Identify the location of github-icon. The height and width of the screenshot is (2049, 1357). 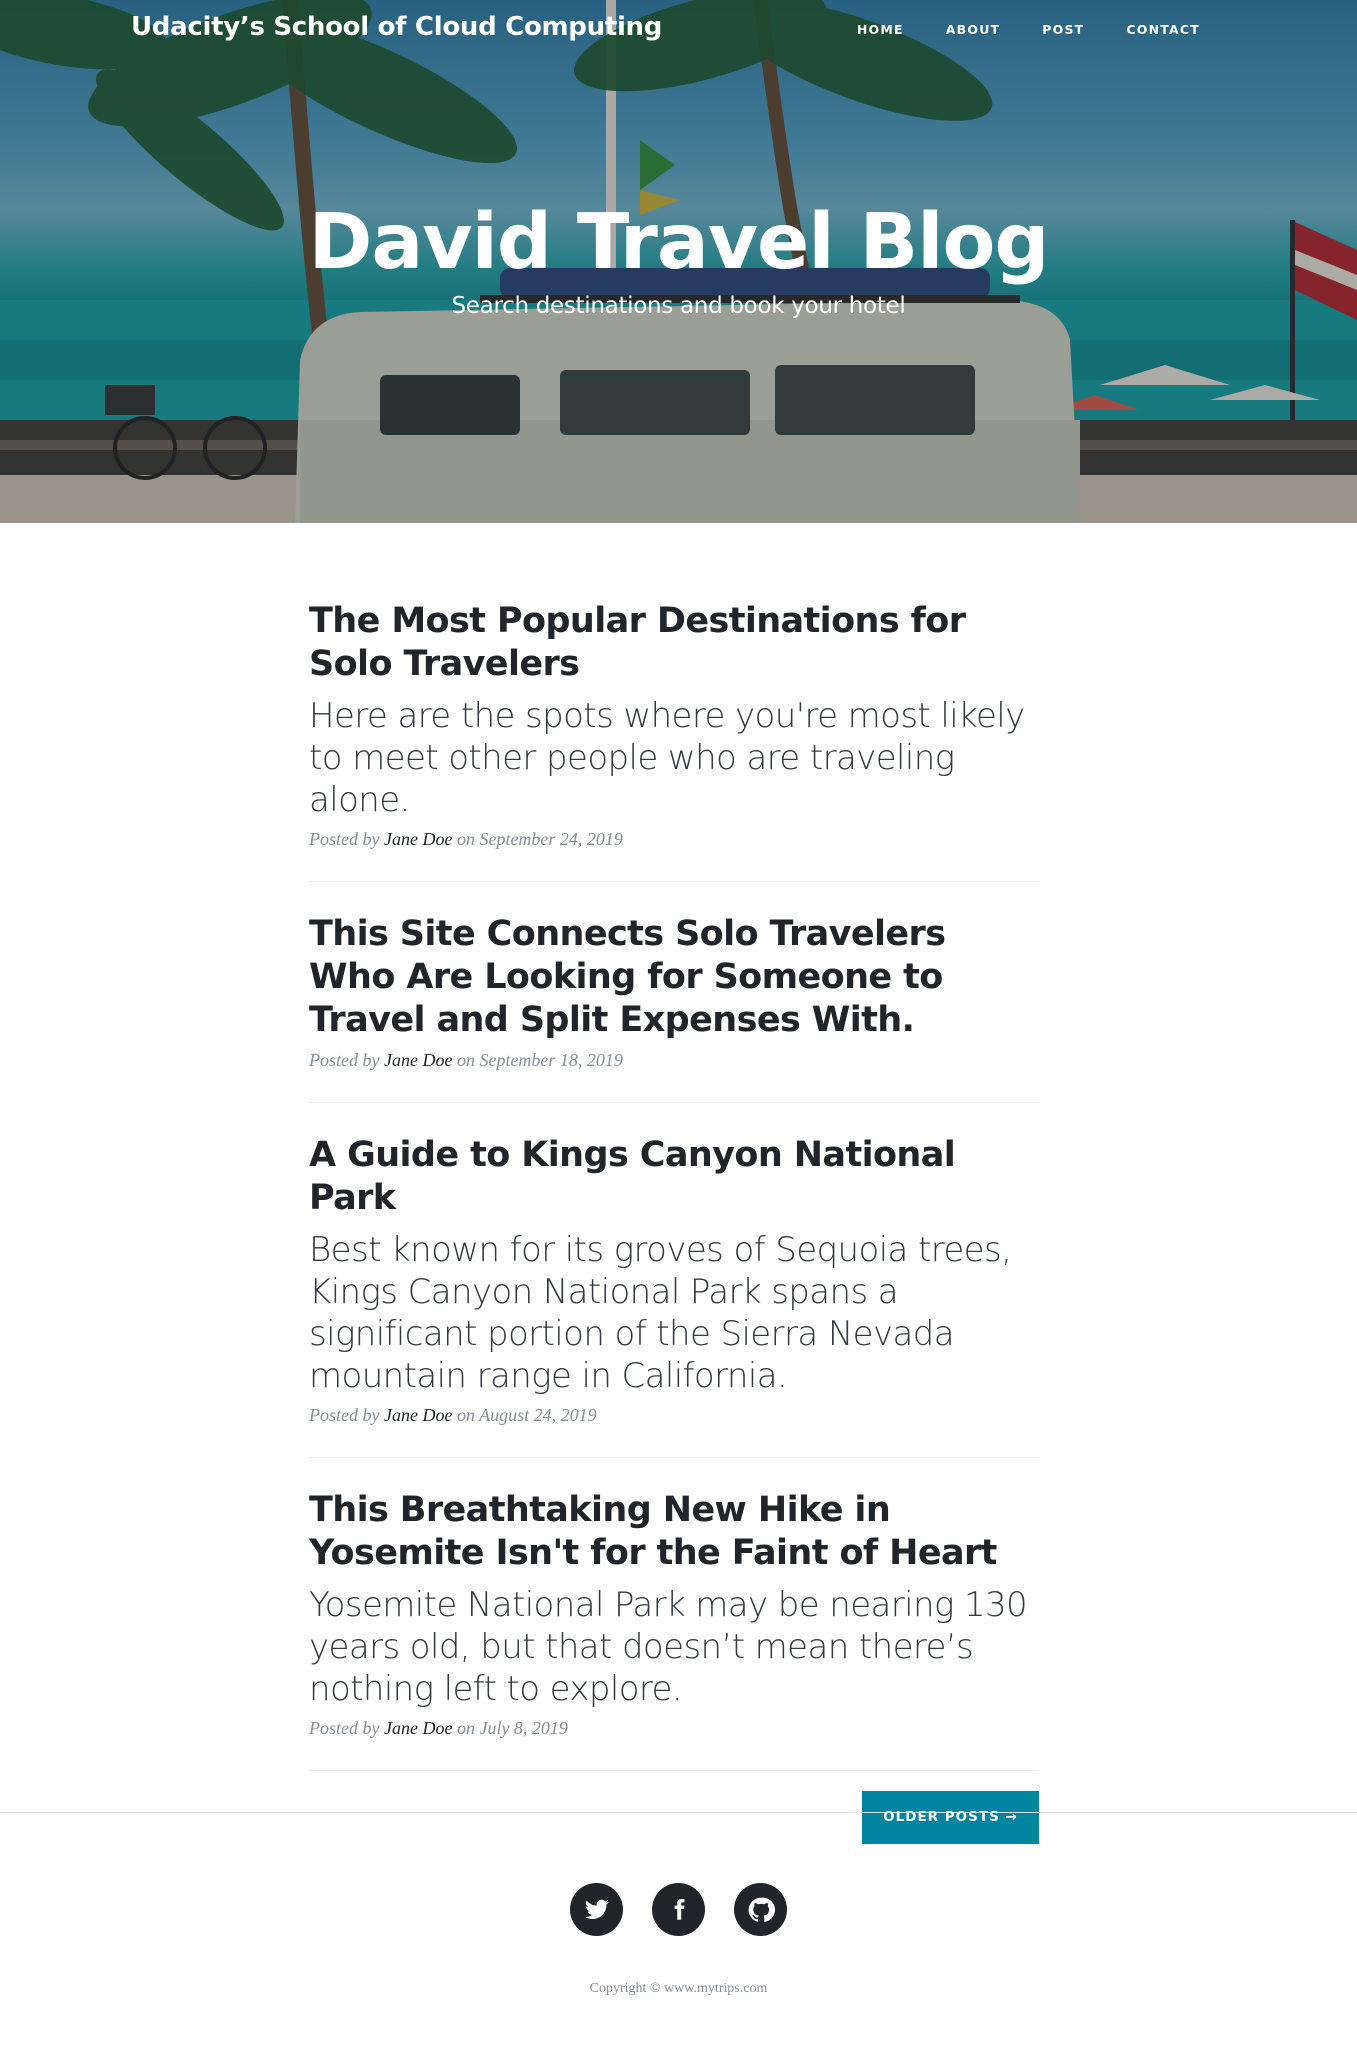
(761, 1909).